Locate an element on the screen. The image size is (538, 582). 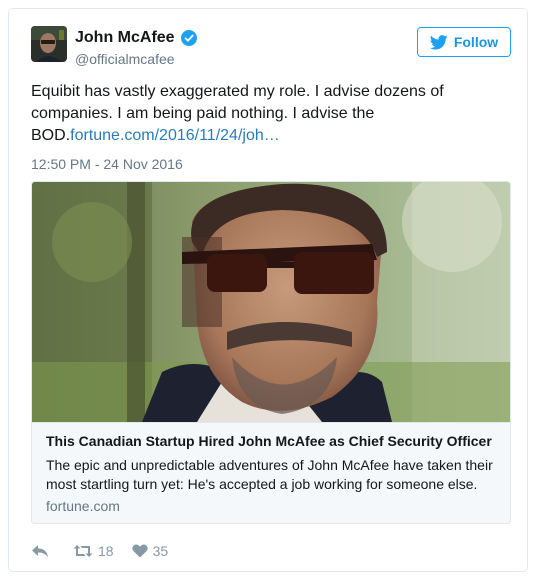
retweet-count: 18 is located at coordinates (106, 551).